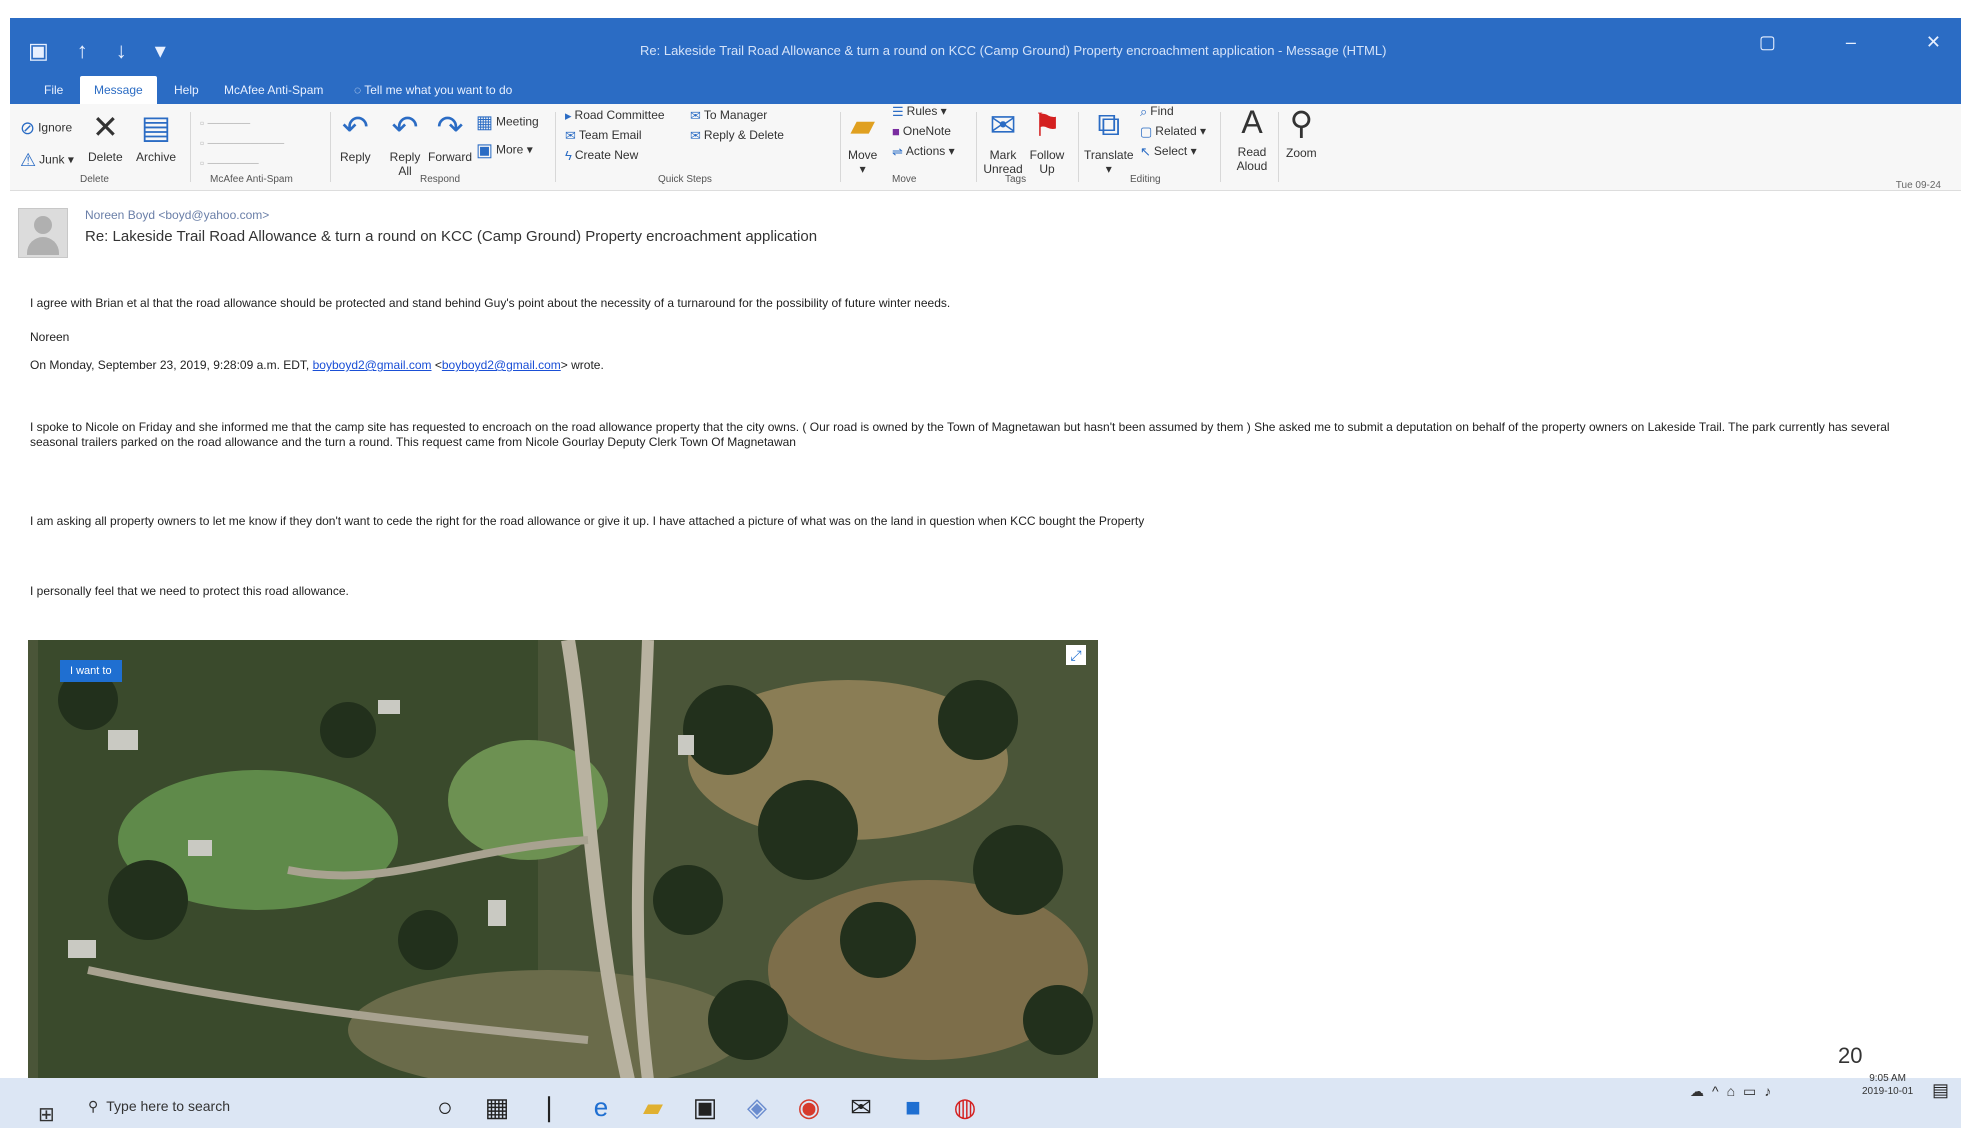 The image size is (1961, 1128). Describe the element at coordinates (82, 51) in the screenshot. I see `up-arrow-icon: ↑` at that location.